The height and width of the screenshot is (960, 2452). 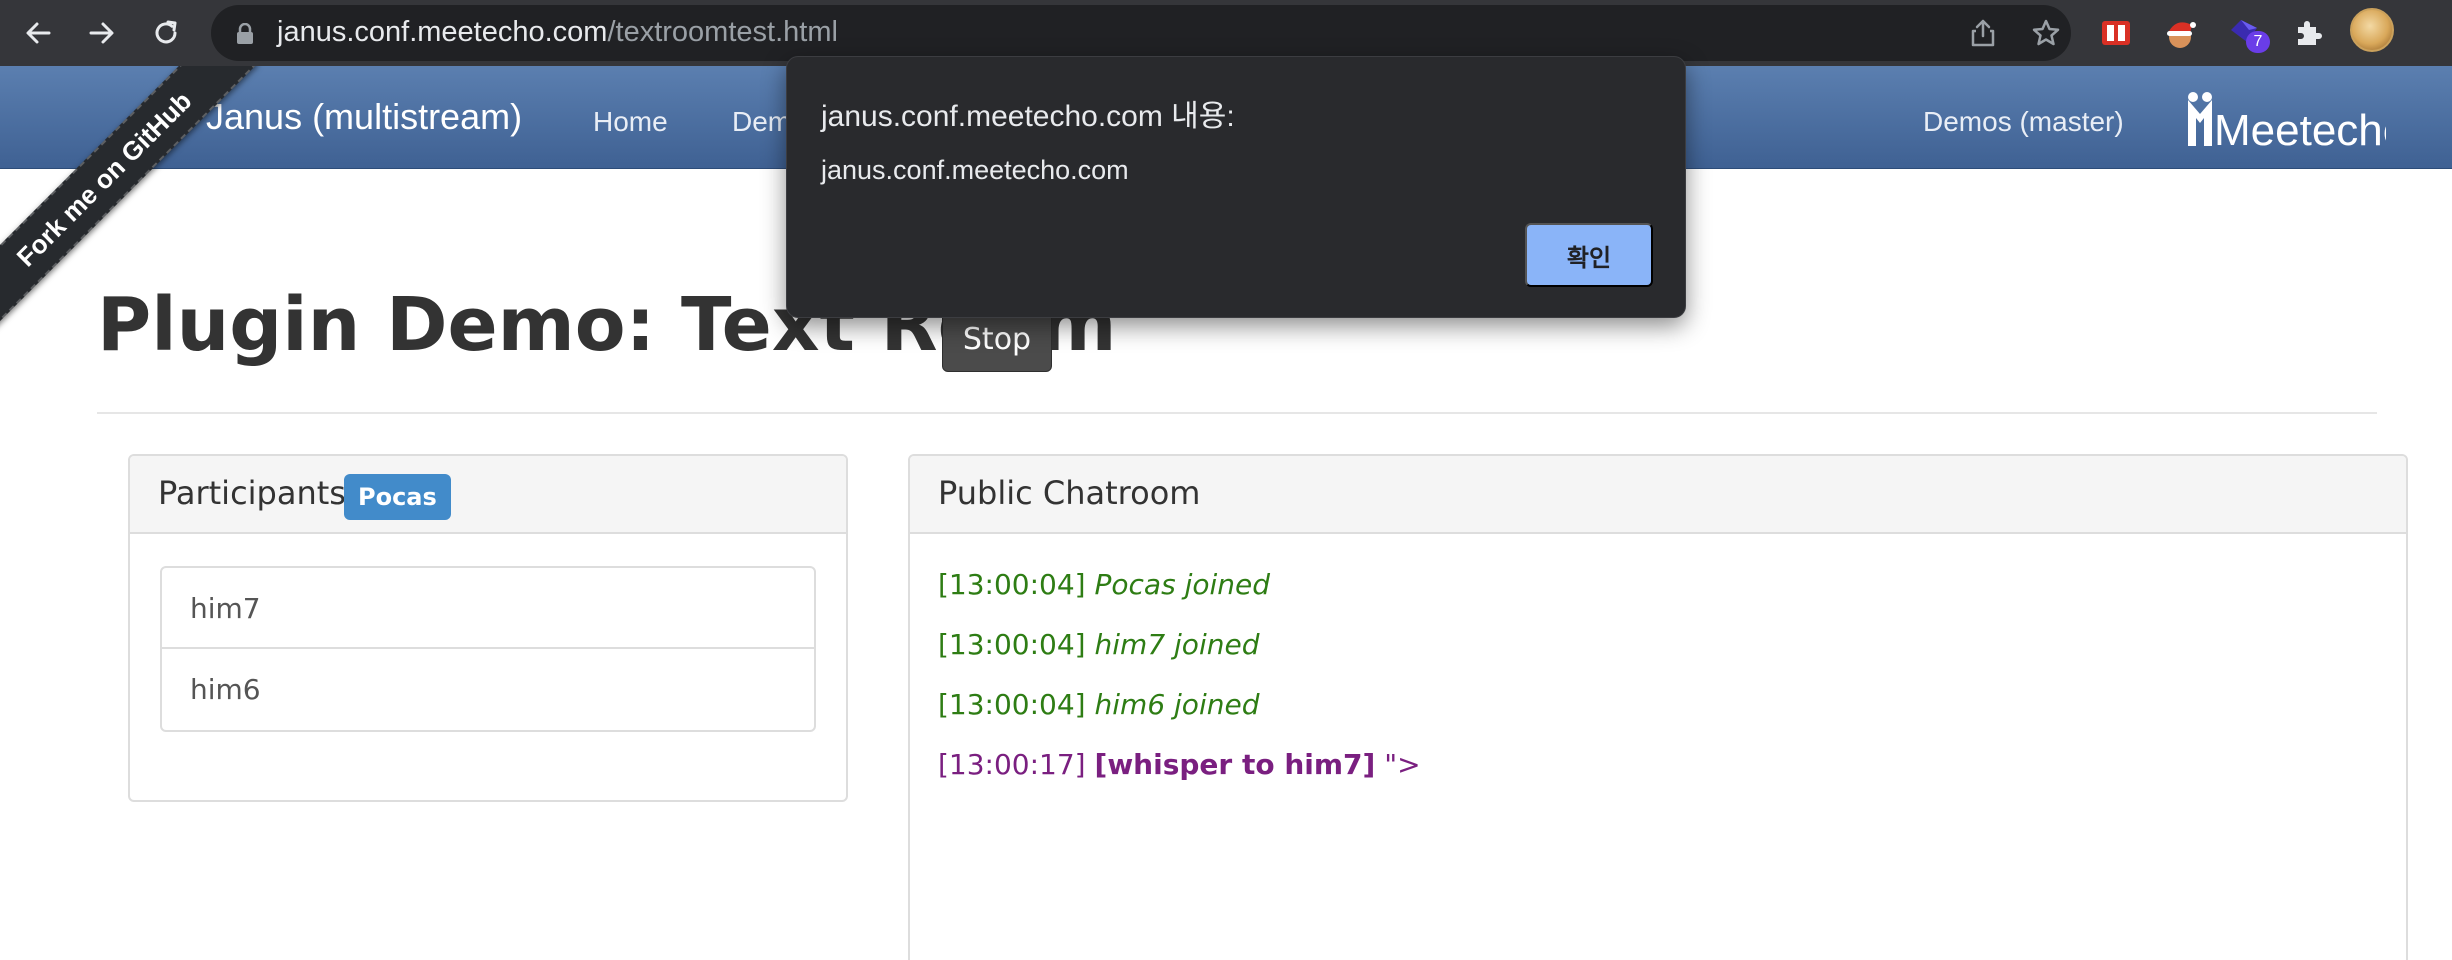 I want to click on arrow-right-icon, so click(x=101, y=33).